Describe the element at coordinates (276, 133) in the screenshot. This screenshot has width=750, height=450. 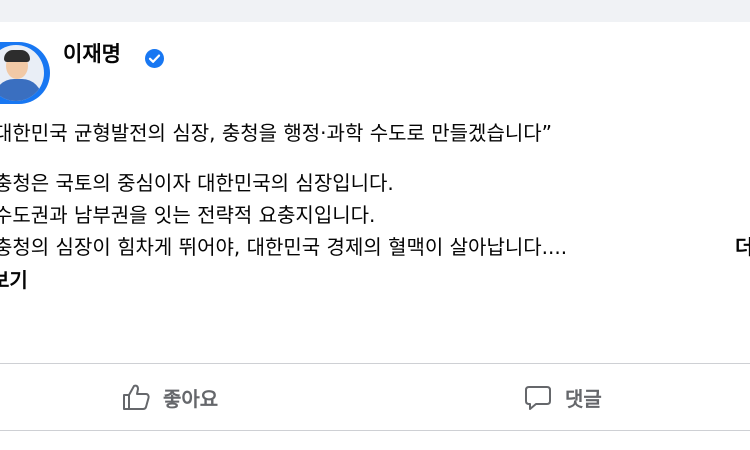
I see `post-text-line-1: 대한민국 균형발전의 심장, 충청을 행정·과학 수도로 만들겠습니다”` at that location.